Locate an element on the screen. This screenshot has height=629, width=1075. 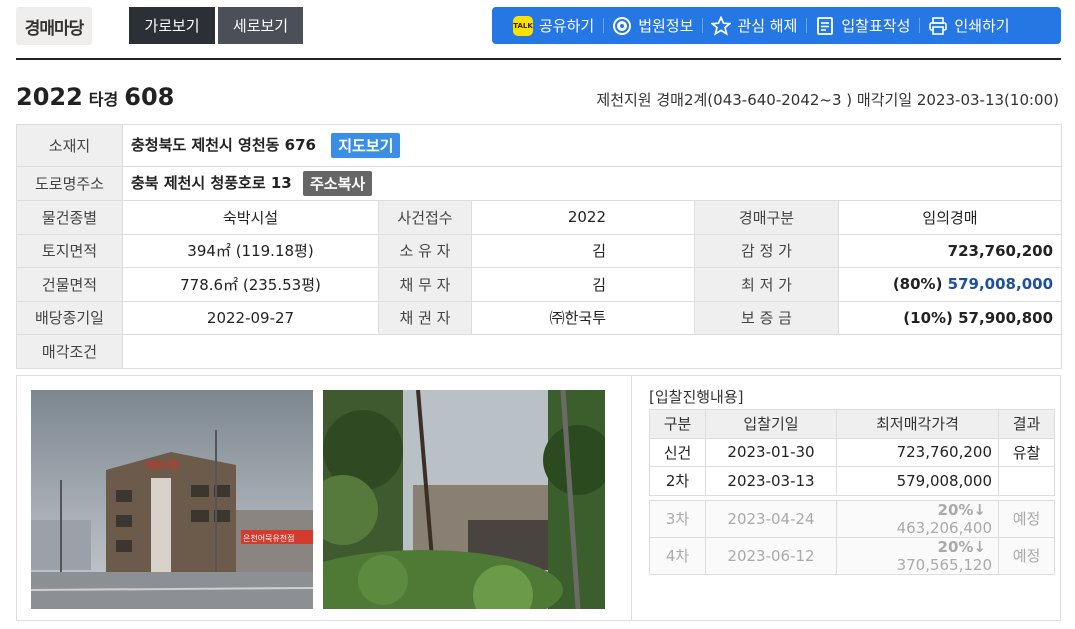
address-cell: 충청북도 제천시 영천동 676 지도보기 is located at coordinates (592, 145).